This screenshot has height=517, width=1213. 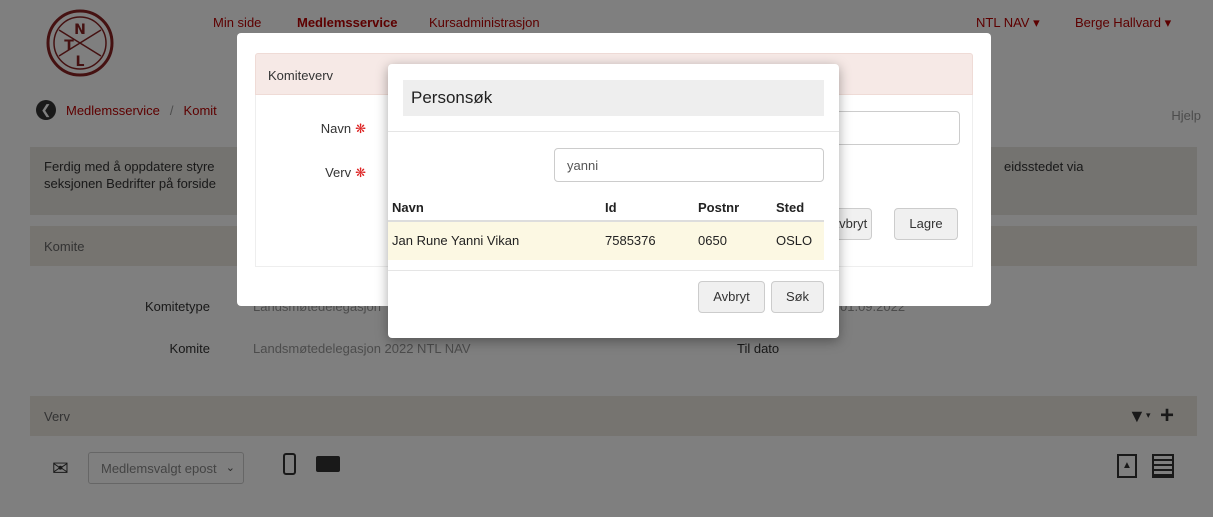 I want to click on header-divider, so click(x=613, y=131).